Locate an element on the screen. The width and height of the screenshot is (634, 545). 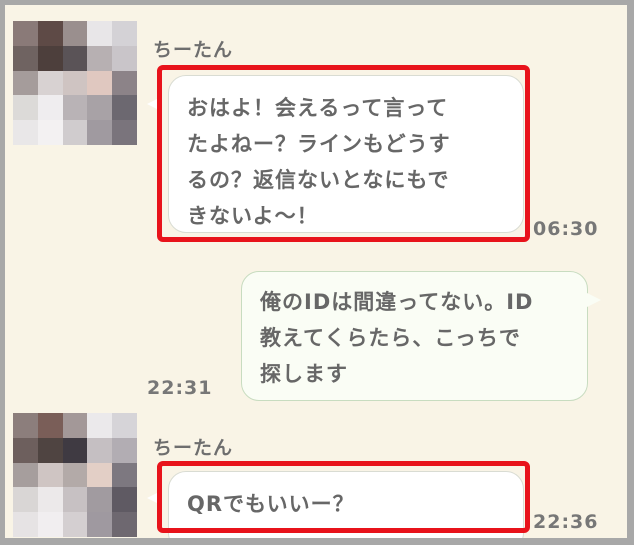
message-bubble-outgoing: 俺のIDは間違ってない。ID 教えてくらたら、こっちで 探します is located at coordinates (414, 336).